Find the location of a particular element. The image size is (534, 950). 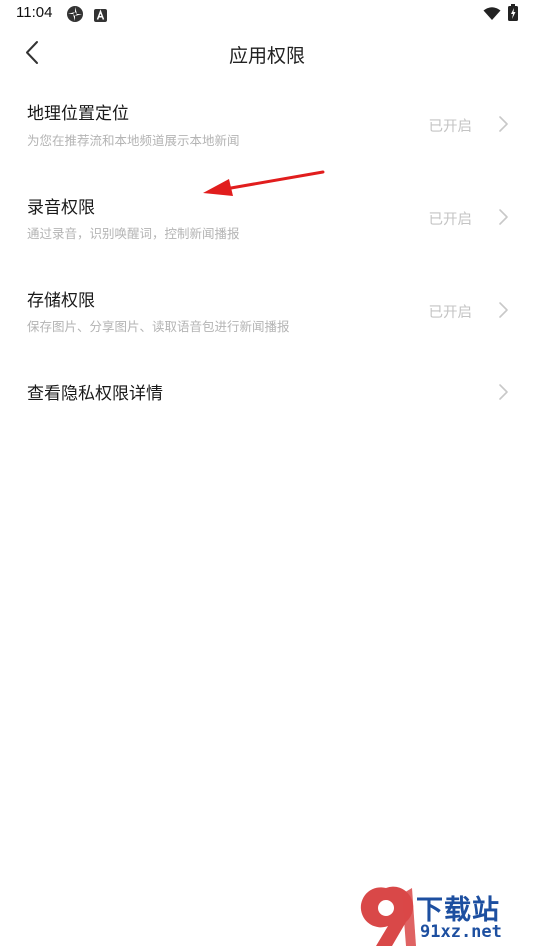

a-badge-icon is located at coordinates (100, 16).